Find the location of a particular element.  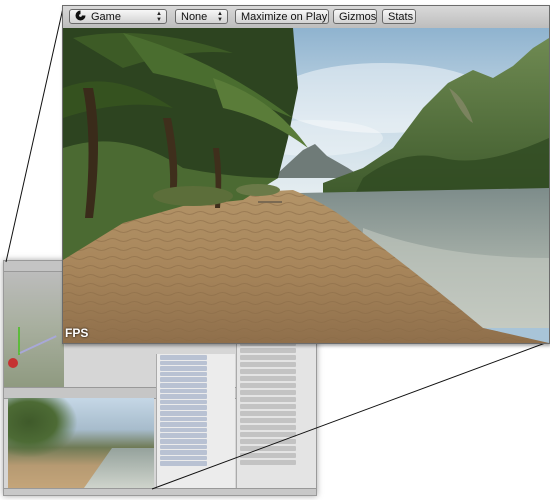

aspect-dropdown: None ▲ ▼ is located at coordinates (201, 16).